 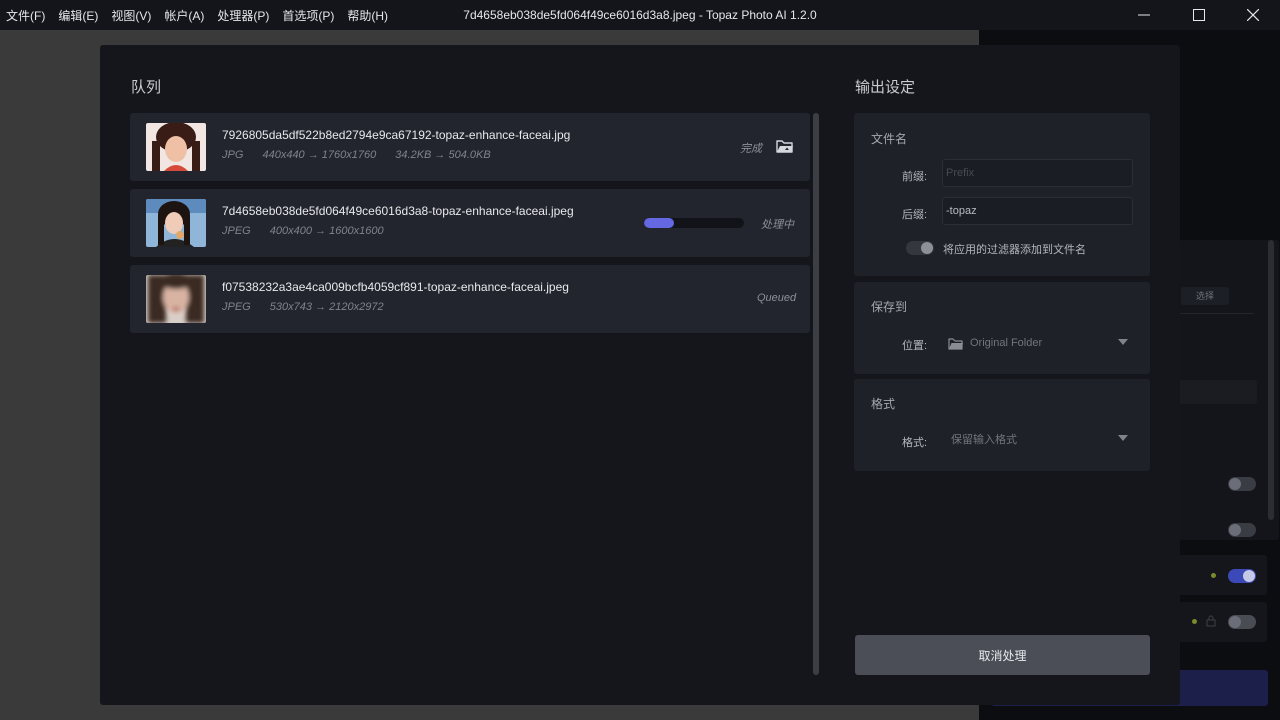 I want to click on close-button, so click(x=1253, y=15).